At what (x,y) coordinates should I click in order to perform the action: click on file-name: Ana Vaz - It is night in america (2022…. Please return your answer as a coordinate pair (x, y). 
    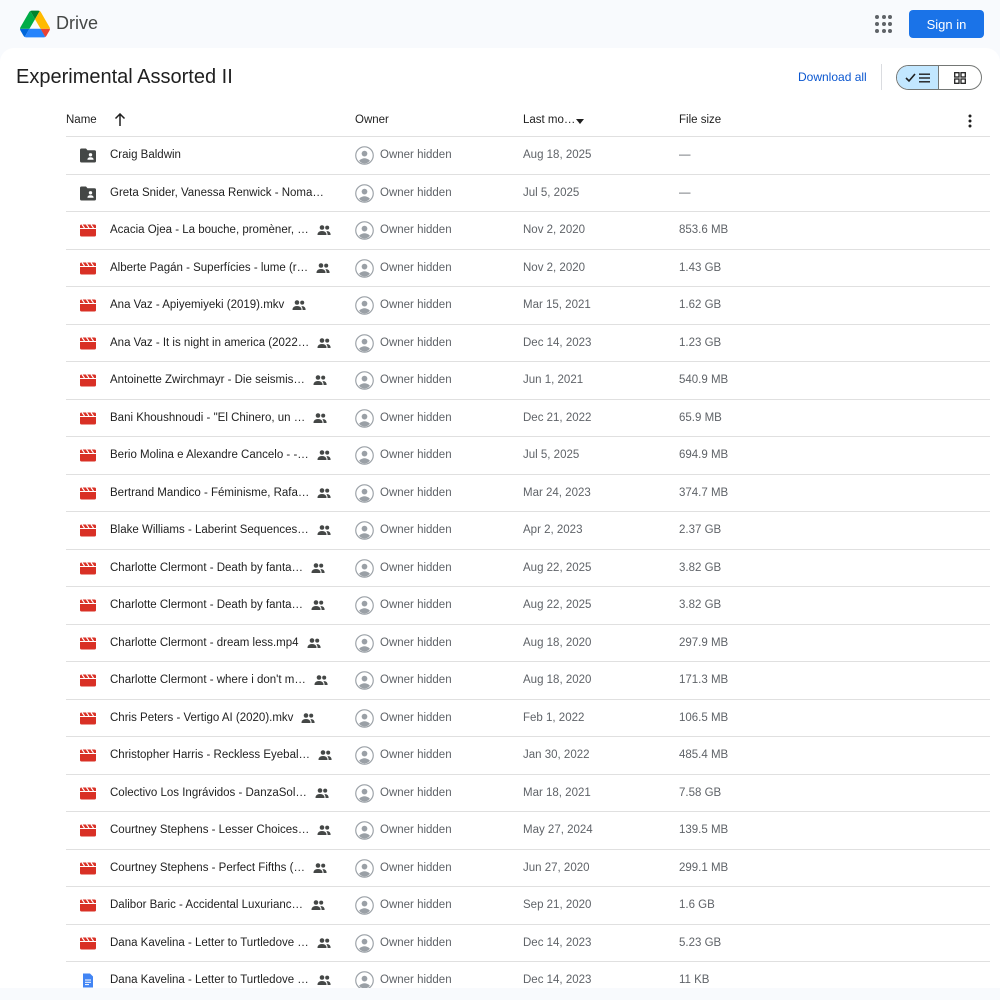
    Looking at the image, I should click on (210, 342).